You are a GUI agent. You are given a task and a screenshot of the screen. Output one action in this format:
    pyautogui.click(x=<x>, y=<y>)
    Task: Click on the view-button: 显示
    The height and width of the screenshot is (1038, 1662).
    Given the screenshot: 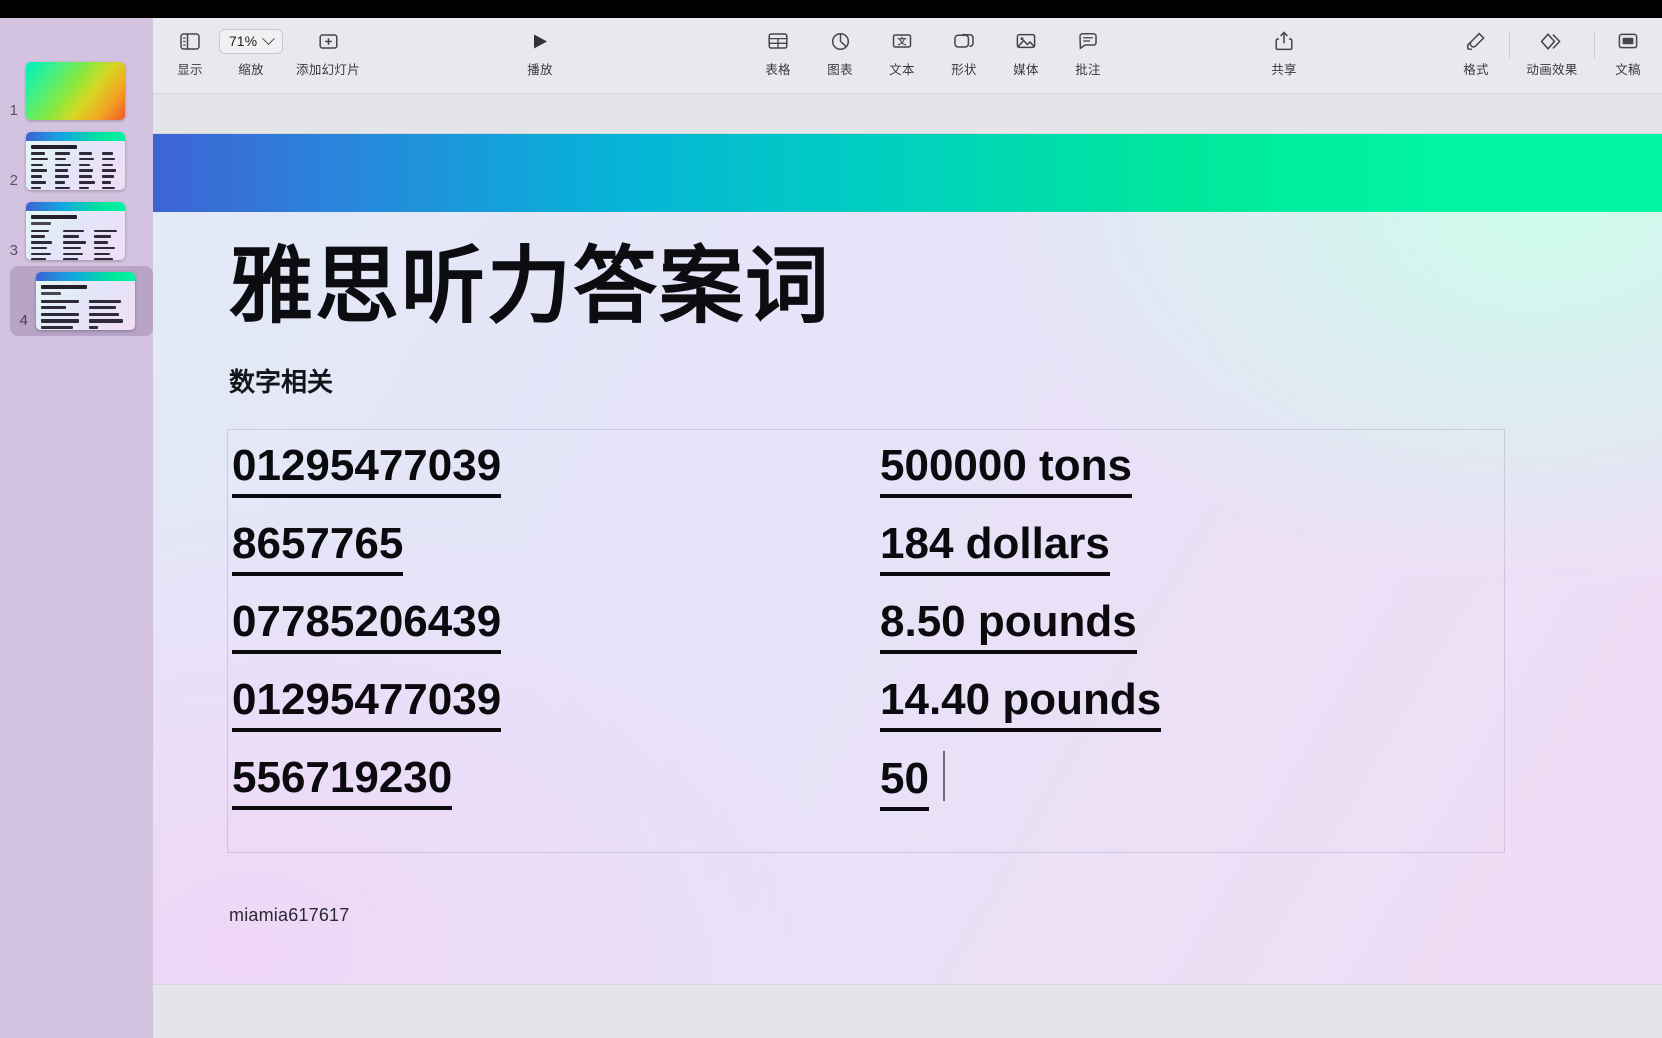 What is the action you would take?
    pyautogui.click(x=190, y=53)
    